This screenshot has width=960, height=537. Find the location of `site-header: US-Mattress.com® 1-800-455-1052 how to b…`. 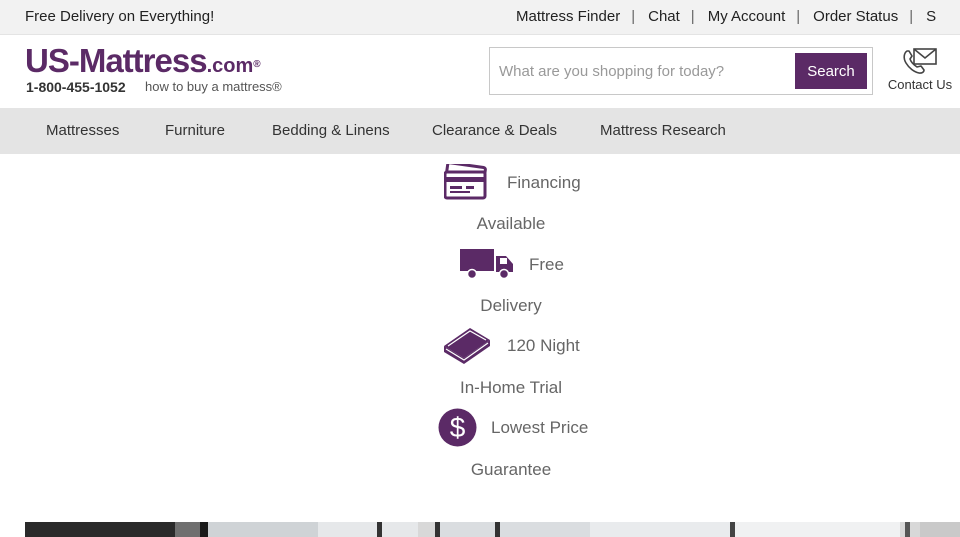

site-header: US-Mattress.com® 1-800-455-1052 how to b… is located at coordinates (480, 71).